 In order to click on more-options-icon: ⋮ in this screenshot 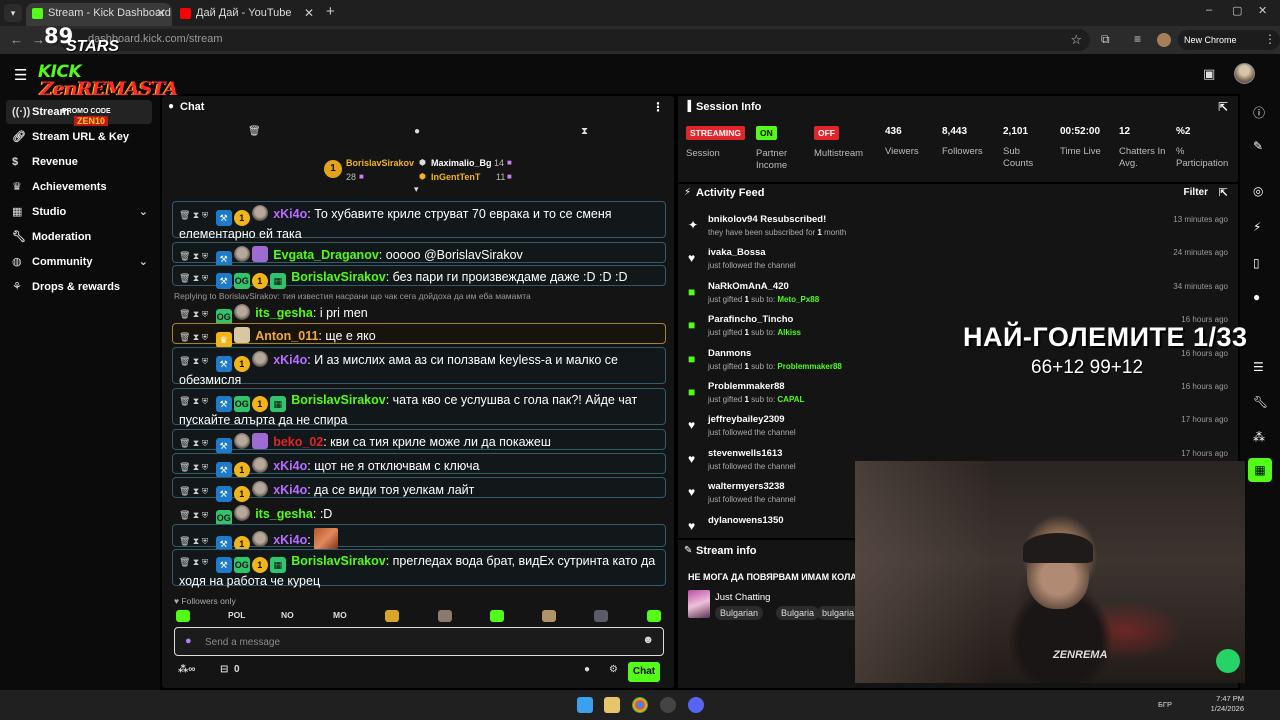, I will do `click(658, 107)`.